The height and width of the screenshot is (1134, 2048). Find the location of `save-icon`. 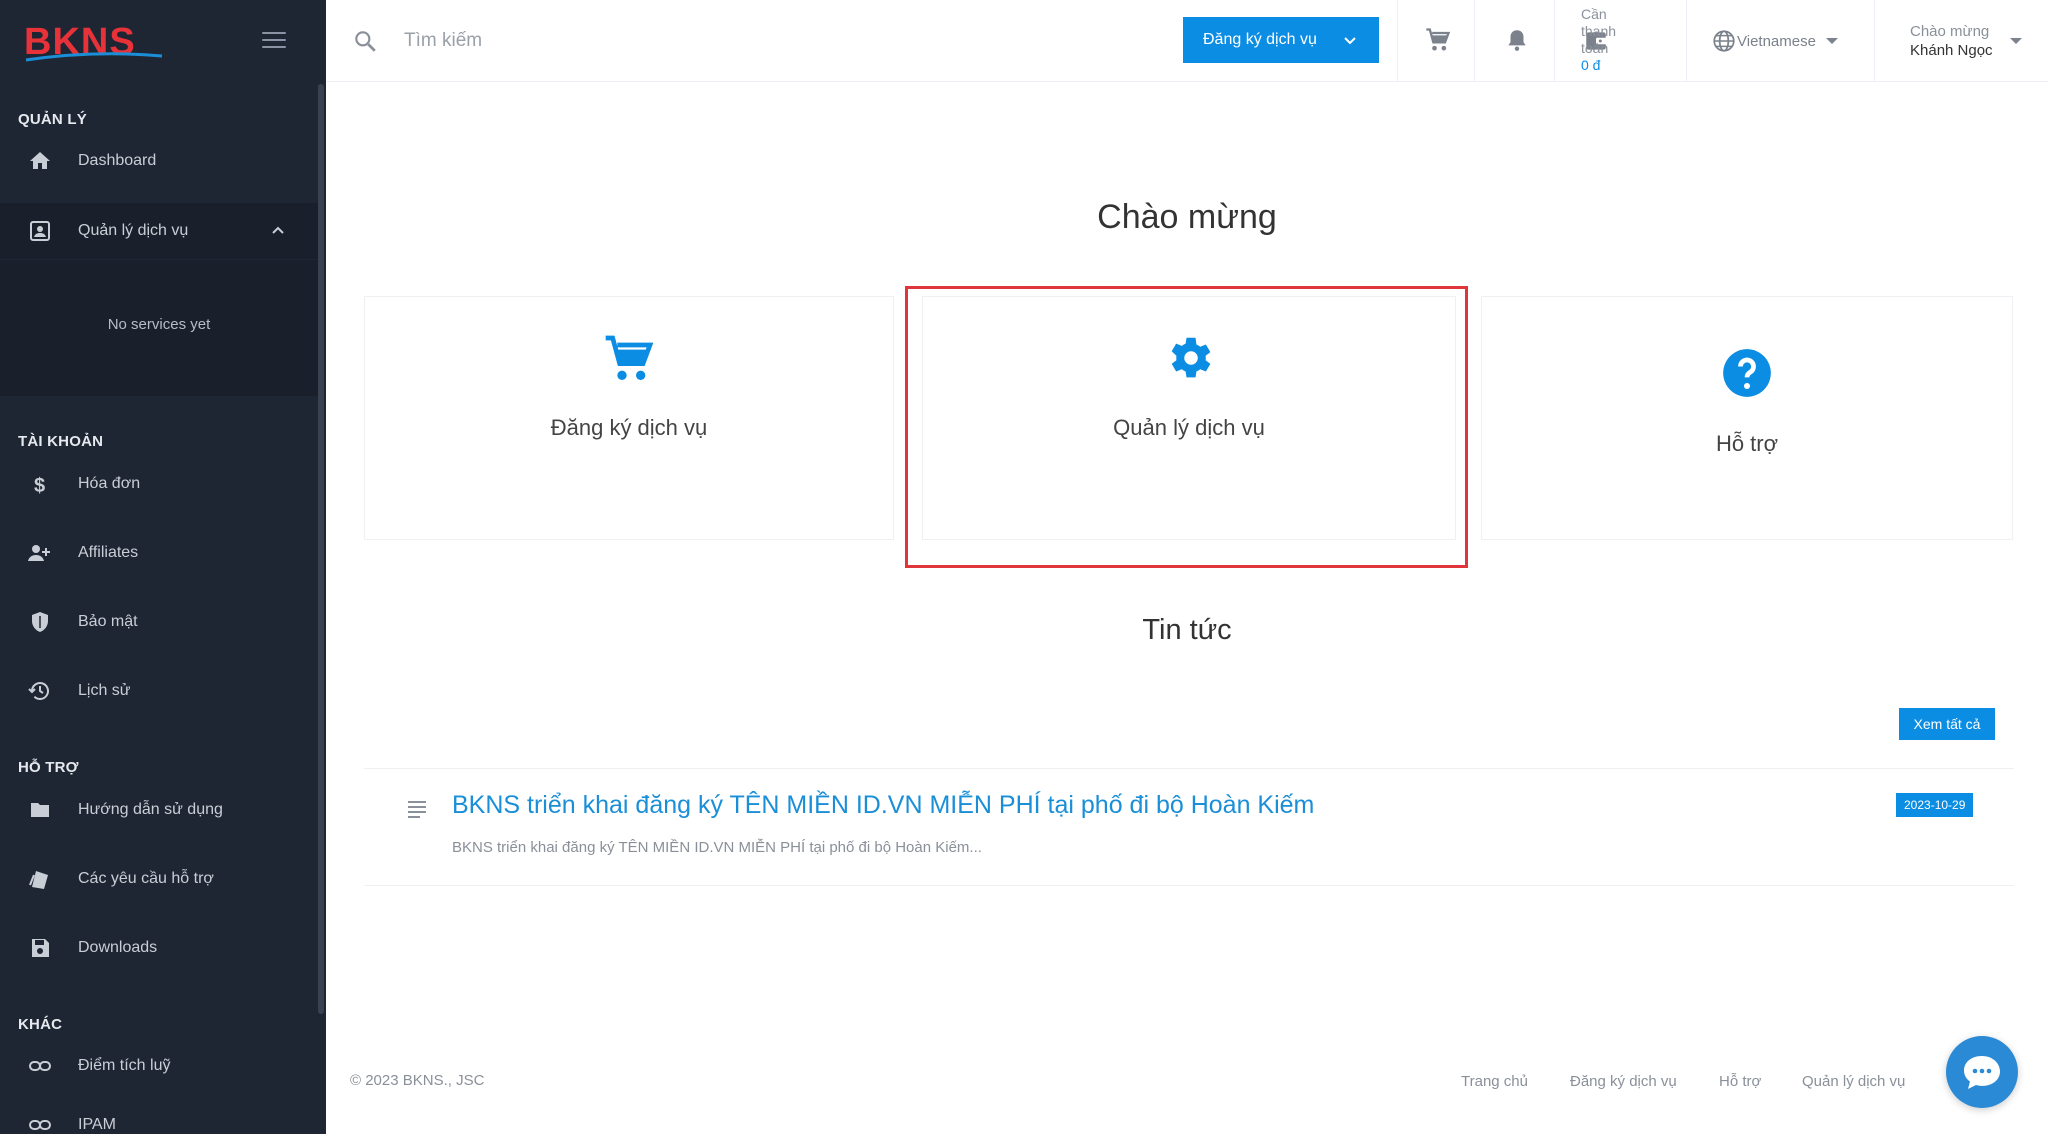

save-icon is located at coordinates (40, 948).